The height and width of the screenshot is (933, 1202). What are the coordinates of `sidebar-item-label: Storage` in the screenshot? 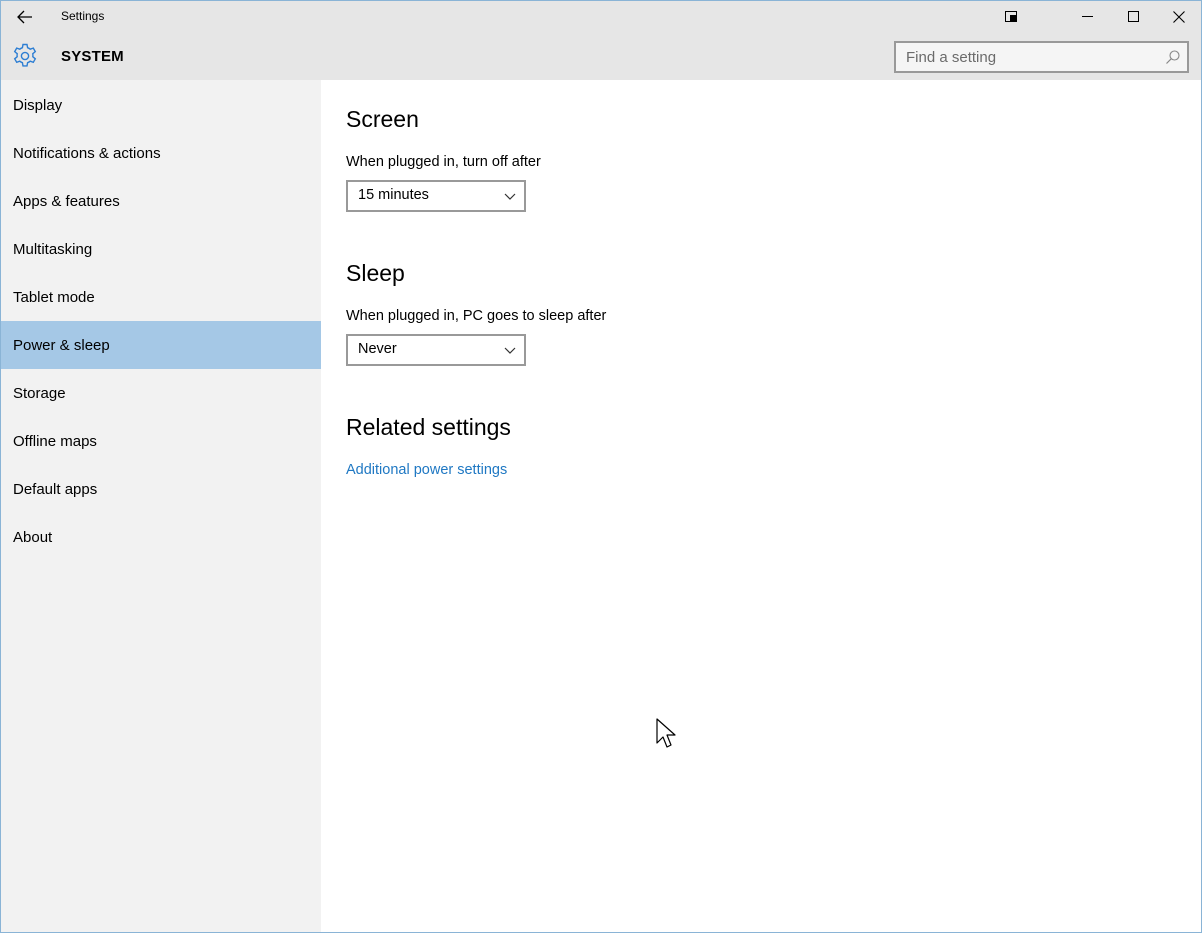 It's located at (39, 393).